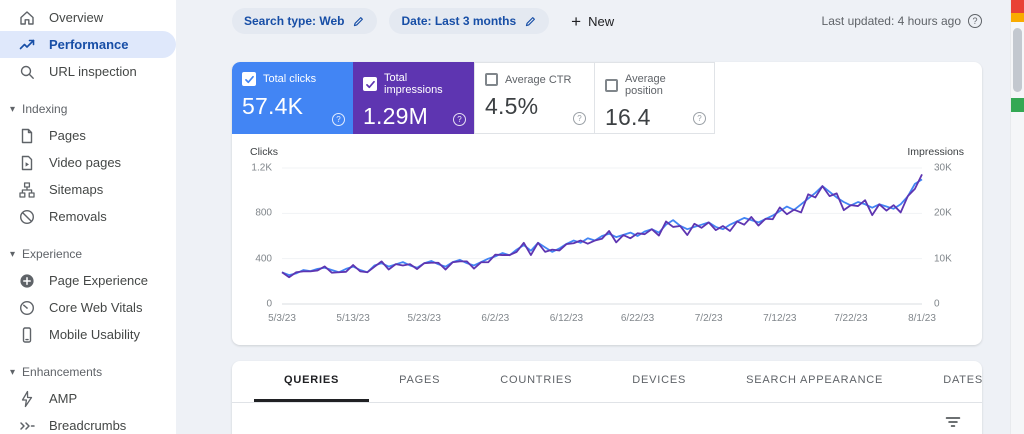 This screenshot has height=434, width=1024. What do you see at coordinates (1017, 217) in the screenshot?
I see `scrollbar` at bounding box center [1017, 217].